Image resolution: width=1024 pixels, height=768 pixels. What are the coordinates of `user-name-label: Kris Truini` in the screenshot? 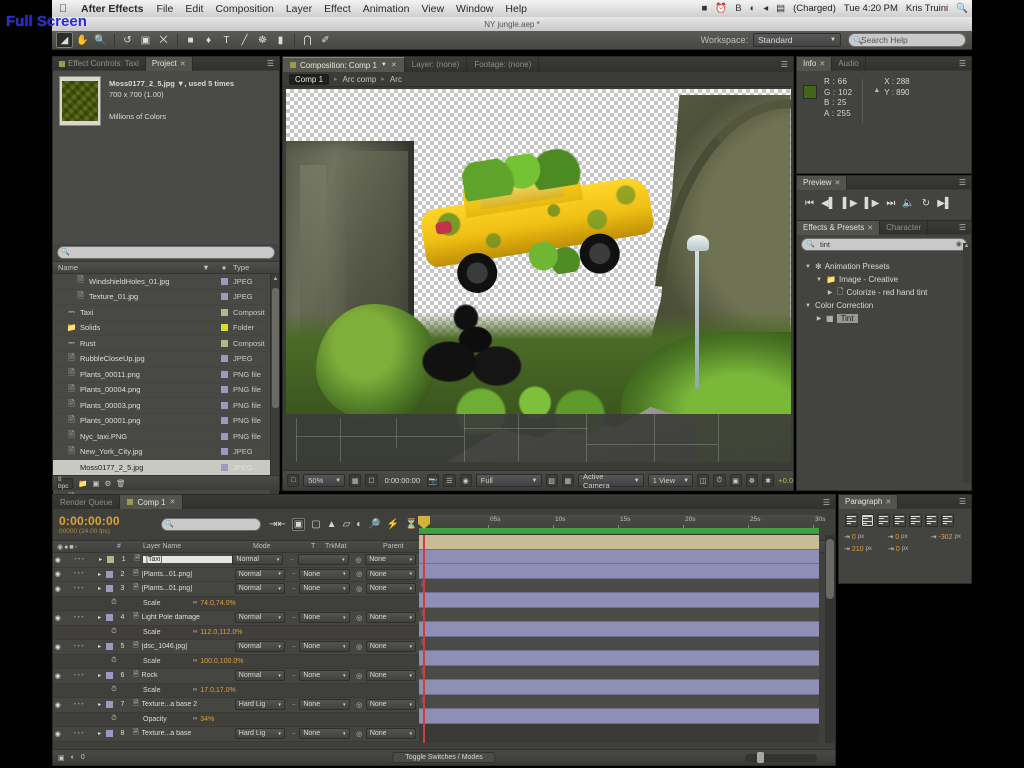 It's located at (927, 8).